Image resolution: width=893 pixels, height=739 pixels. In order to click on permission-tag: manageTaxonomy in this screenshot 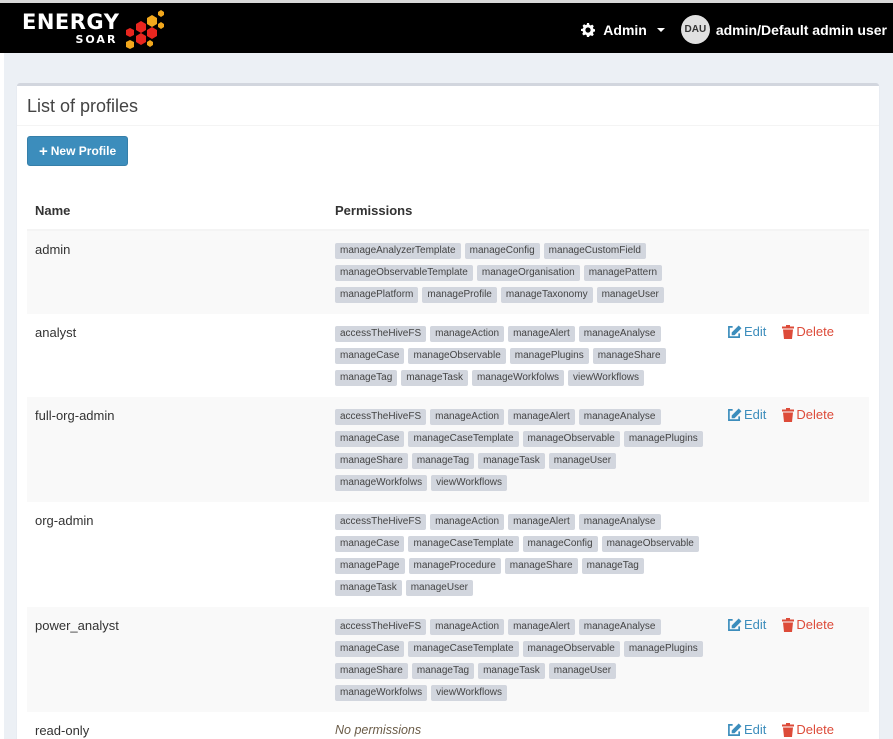, I will do `click(546, 295)`.